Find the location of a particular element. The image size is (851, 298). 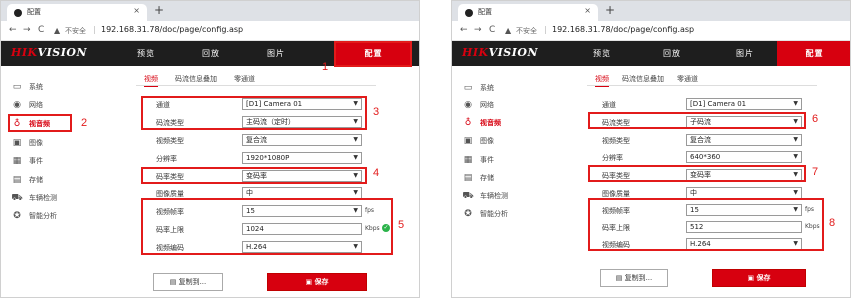

sidebar-item-label: 智能分析 is located at coordinates (494, 214).